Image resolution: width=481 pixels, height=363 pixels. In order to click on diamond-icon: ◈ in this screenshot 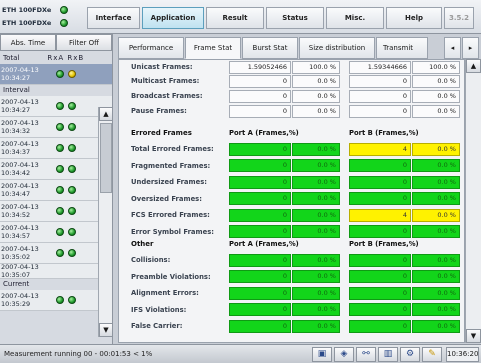, I will do `click(344, 354)`.